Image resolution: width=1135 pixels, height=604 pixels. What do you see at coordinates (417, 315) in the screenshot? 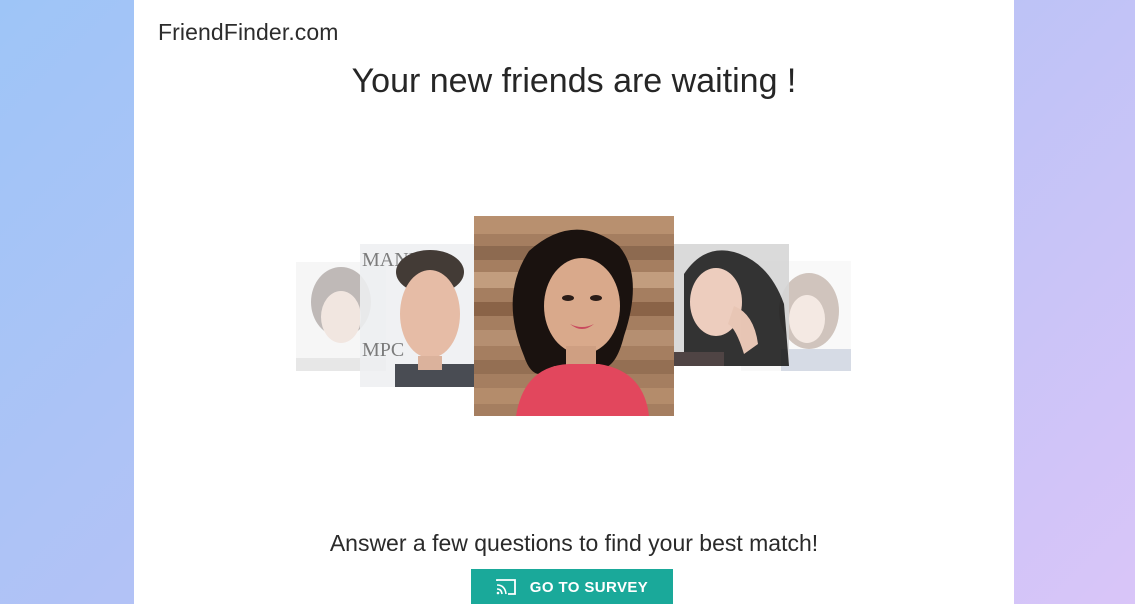
I see `profile-photo-left: MANI MPC` at bounding box center [417, 315].